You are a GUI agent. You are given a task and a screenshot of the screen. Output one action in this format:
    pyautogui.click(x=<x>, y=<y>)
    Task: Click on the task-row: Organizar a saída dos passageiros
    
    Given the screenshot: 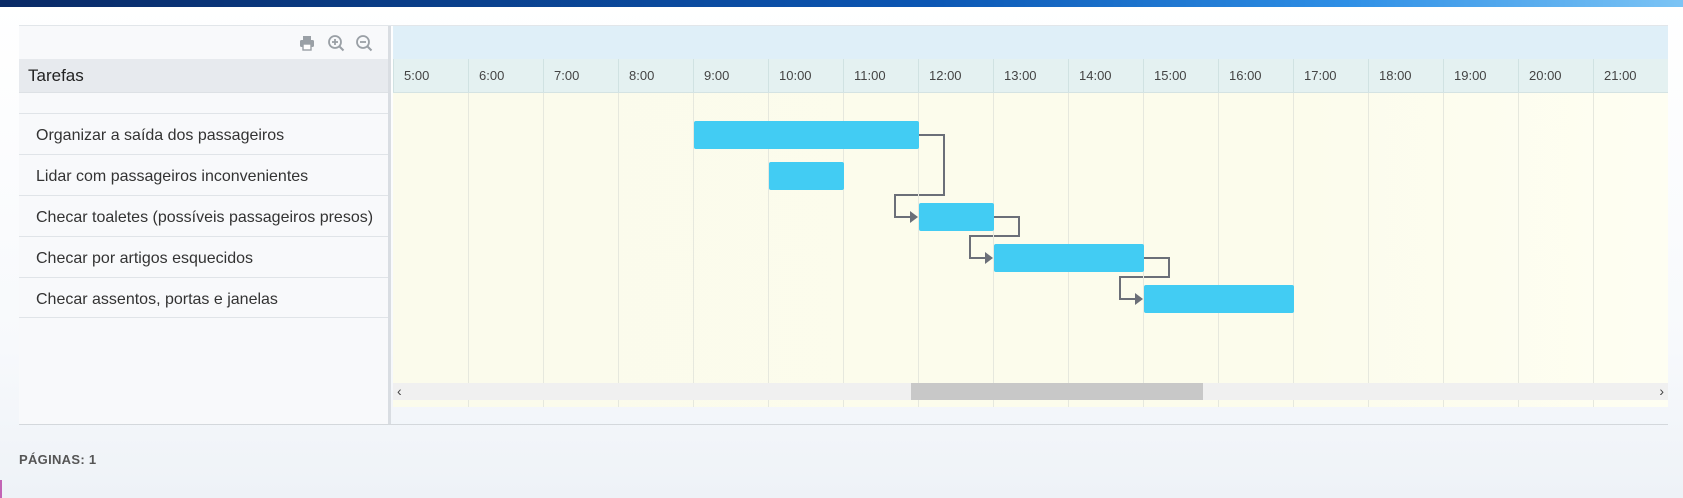 What is the action you would take?
    pyautogui.click(x=203, y=133)
    